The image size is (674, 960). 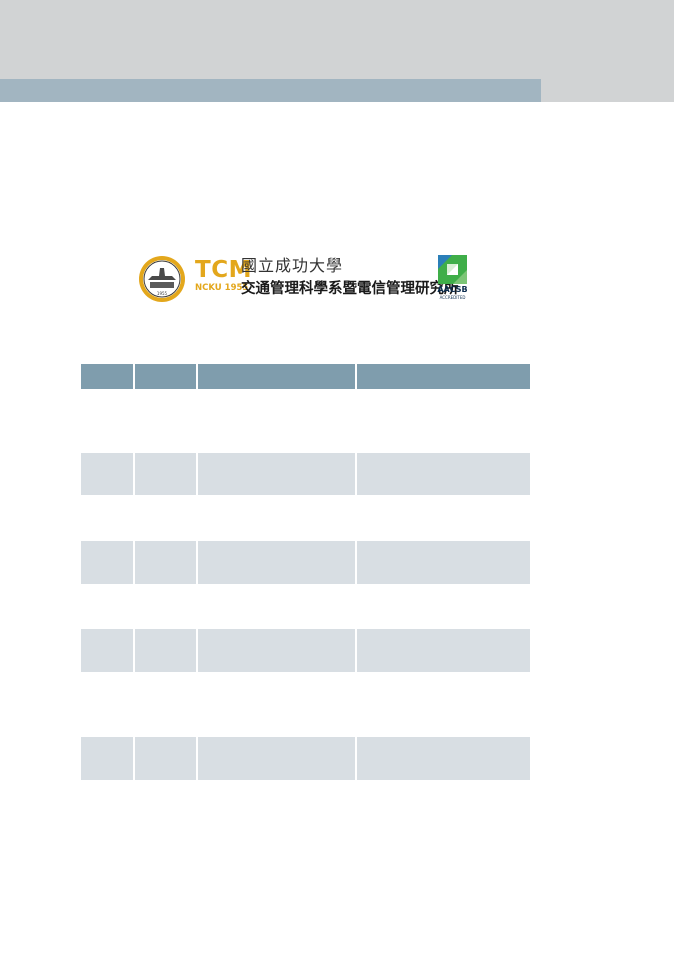 I want to click on university-name: 國立成功大學, so click(x=292, y=265).